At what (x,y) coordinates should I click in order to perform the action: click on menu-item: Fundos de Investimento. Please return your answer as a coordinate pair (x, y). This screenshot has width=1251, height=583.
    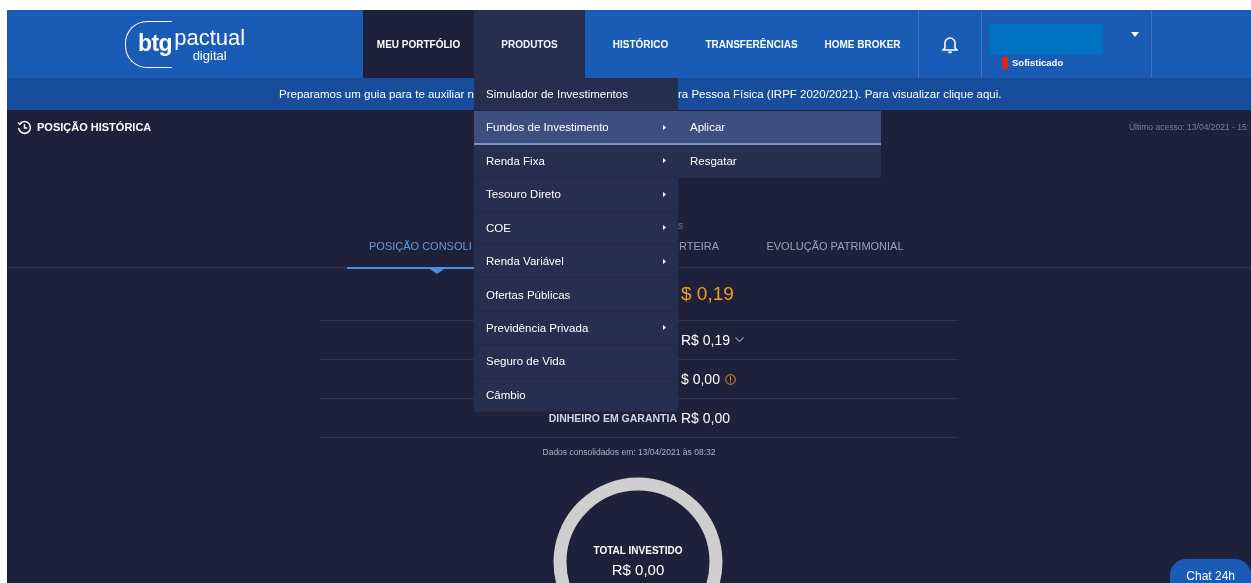
    Looking at the image, I should click on (576, 128).